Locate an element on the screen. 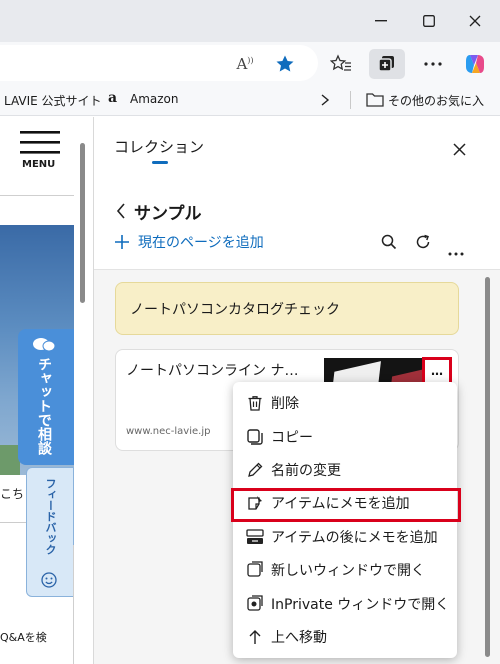  close-panel-button is located at coordinates (459, 149).